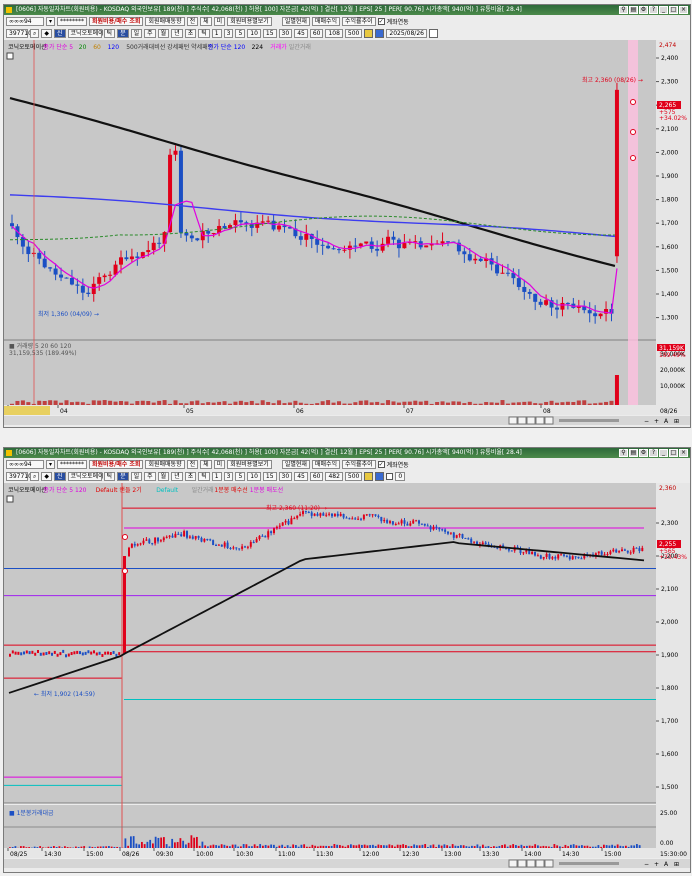  I want to click on date-input: 0, so click(400, 476).